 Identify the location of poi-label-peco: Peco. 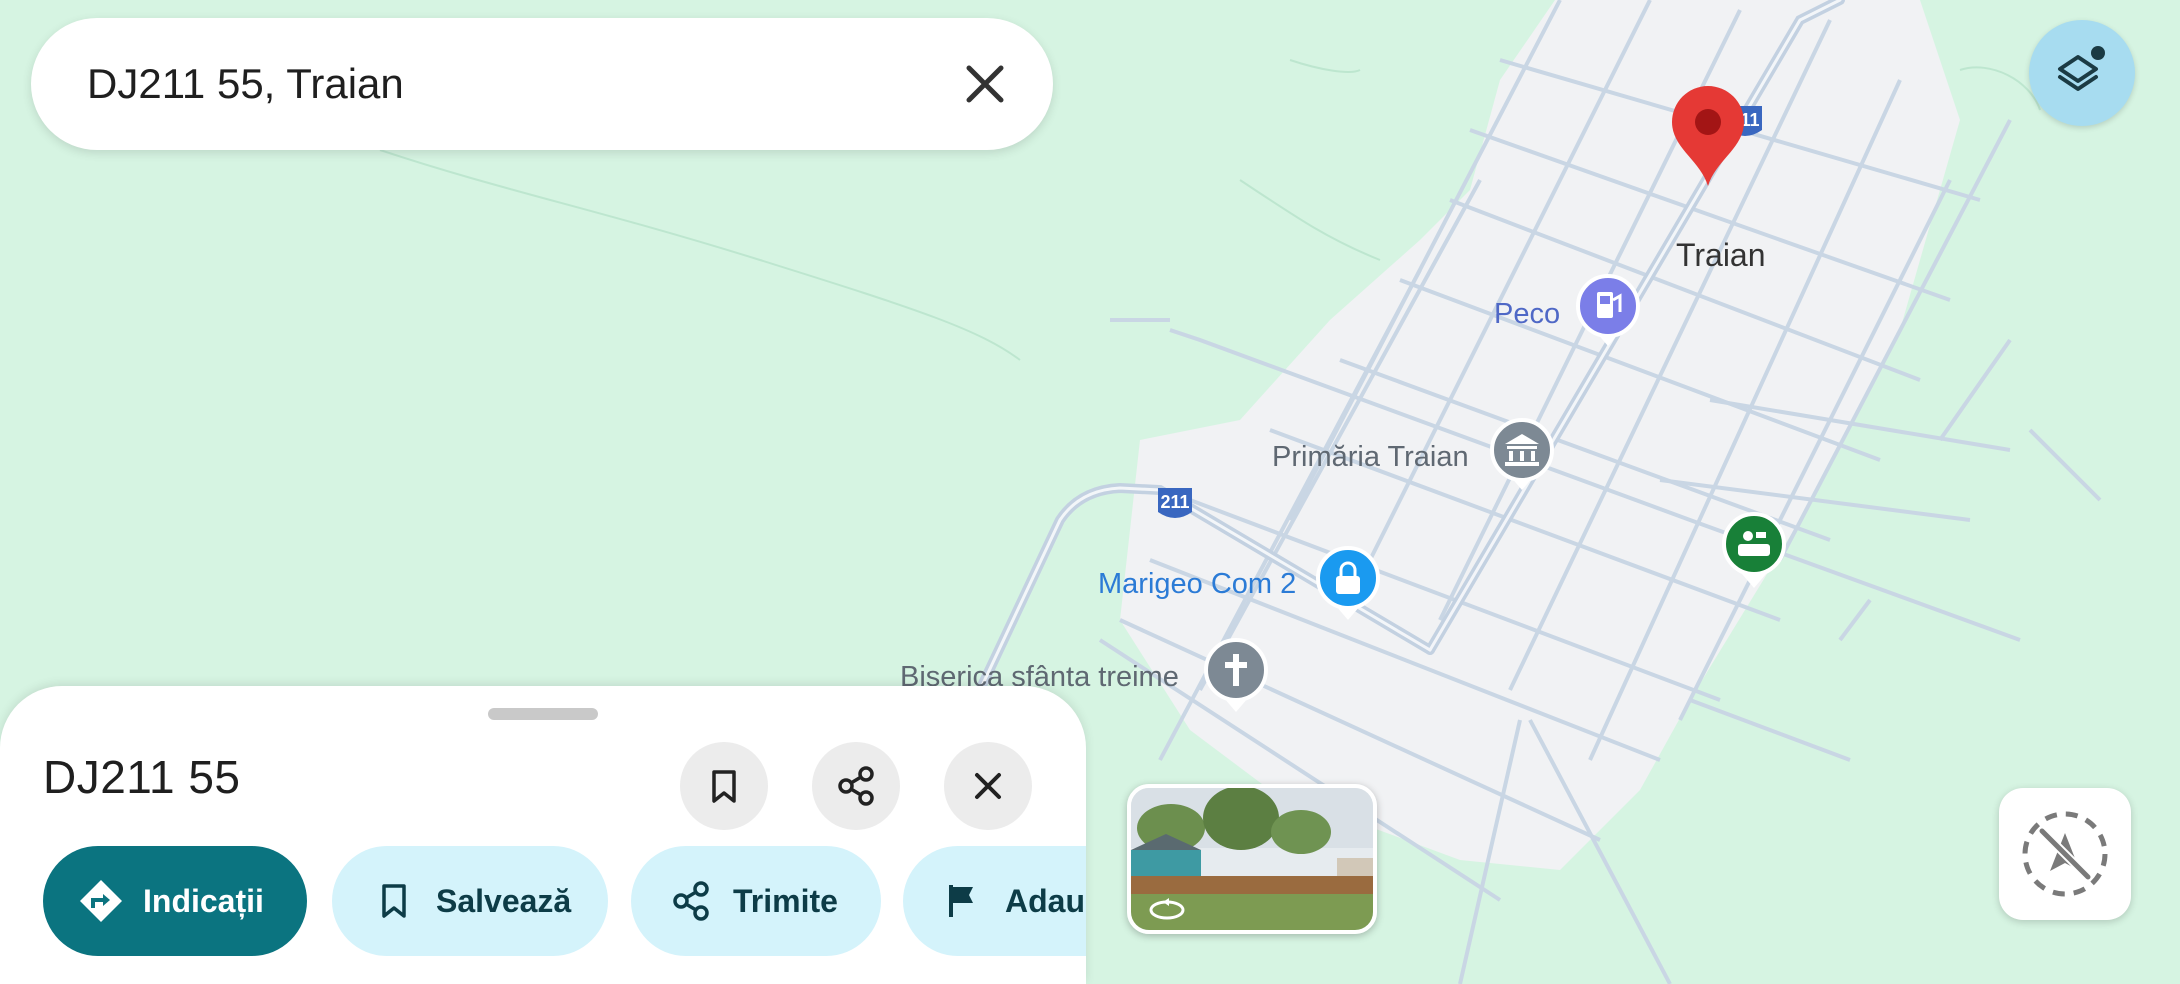
(1527, 314).